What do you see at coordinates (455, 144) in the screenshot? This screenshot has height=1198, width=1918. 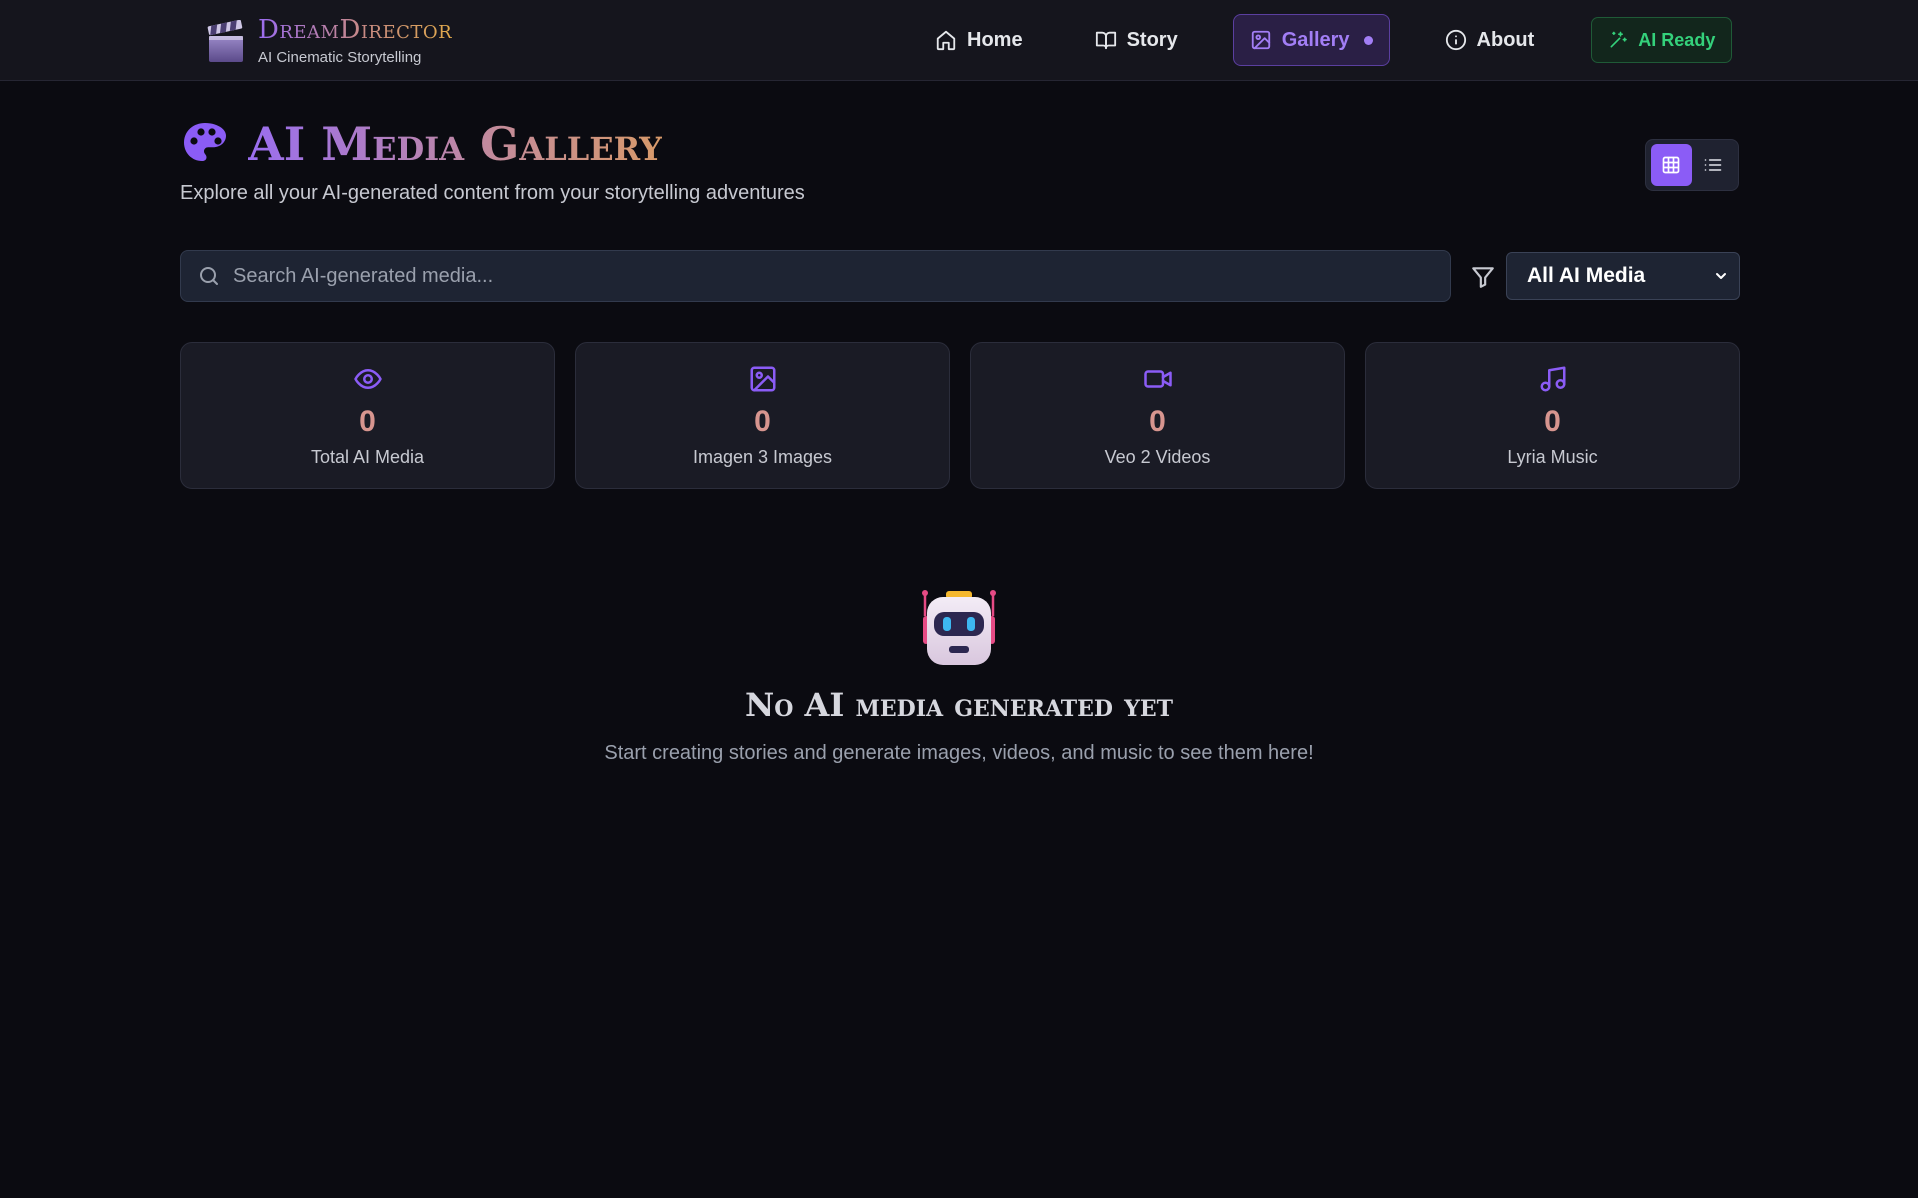 I see `page-title: AI Media Gallery` at bounding box center [455, 144].